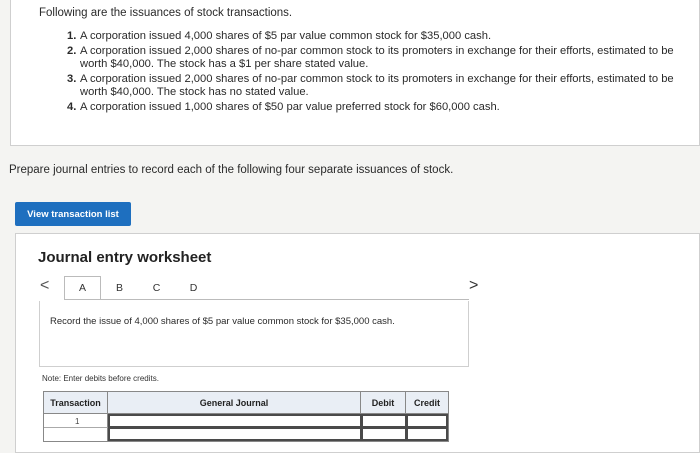 Image resolution: width=700 pixels, height=453 pixels. What do you see at coordinates (266, 299) in the screenshot?
I see `tab-divider` at bounding box center [266, 299].